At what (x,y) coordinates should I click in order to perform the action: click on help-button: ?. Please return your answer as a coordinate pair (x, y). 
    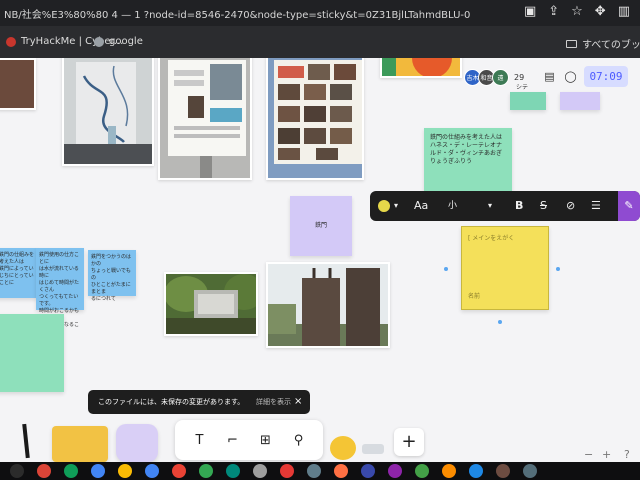
    Looking at the image, I should click on (627, 454).